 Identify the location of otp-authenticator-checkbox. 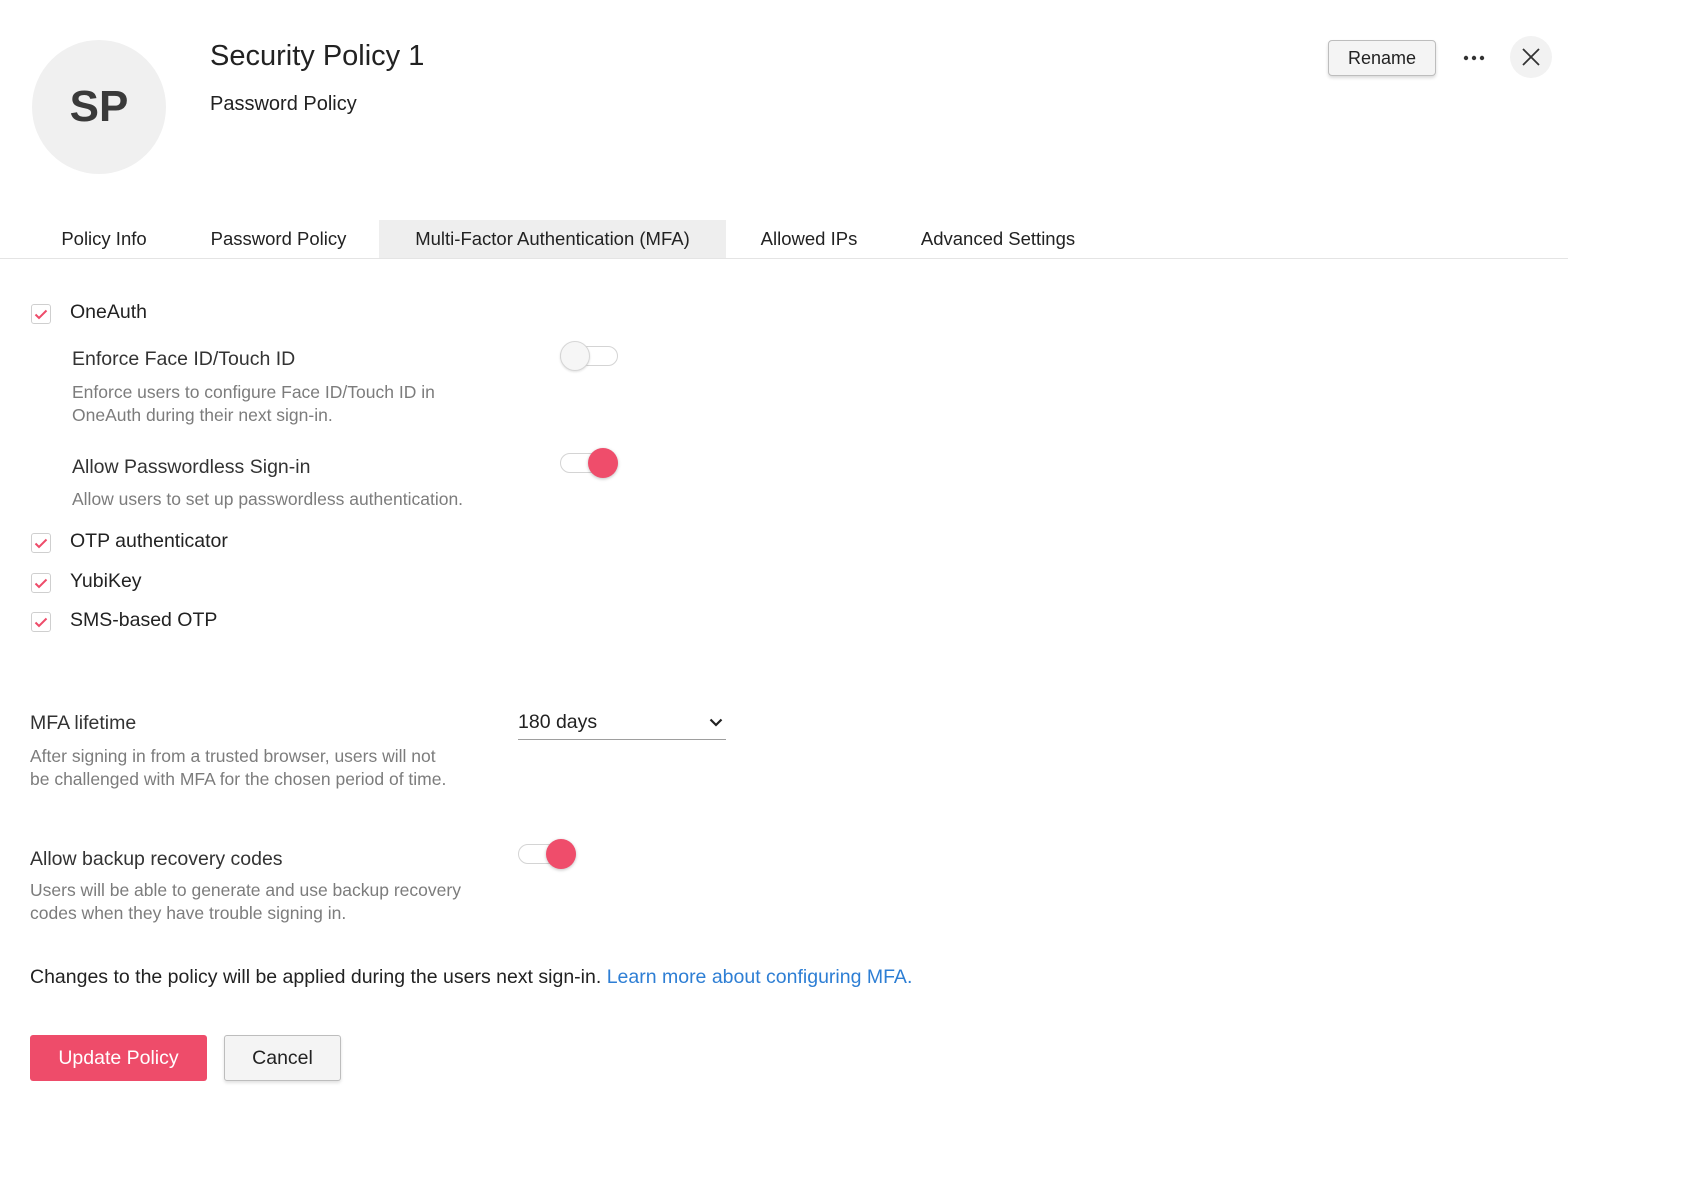
(41, 543).